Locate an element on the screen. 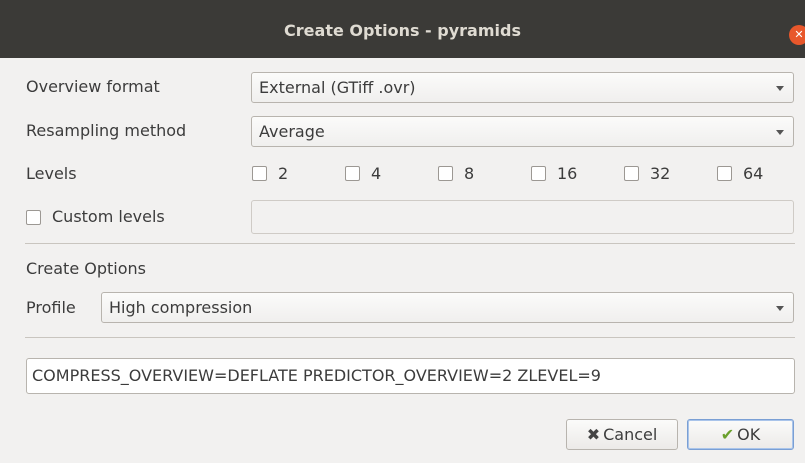 The height and width of the screenshot is (463, 805). x-icon: ✖ is located at coordinates (593, 434).